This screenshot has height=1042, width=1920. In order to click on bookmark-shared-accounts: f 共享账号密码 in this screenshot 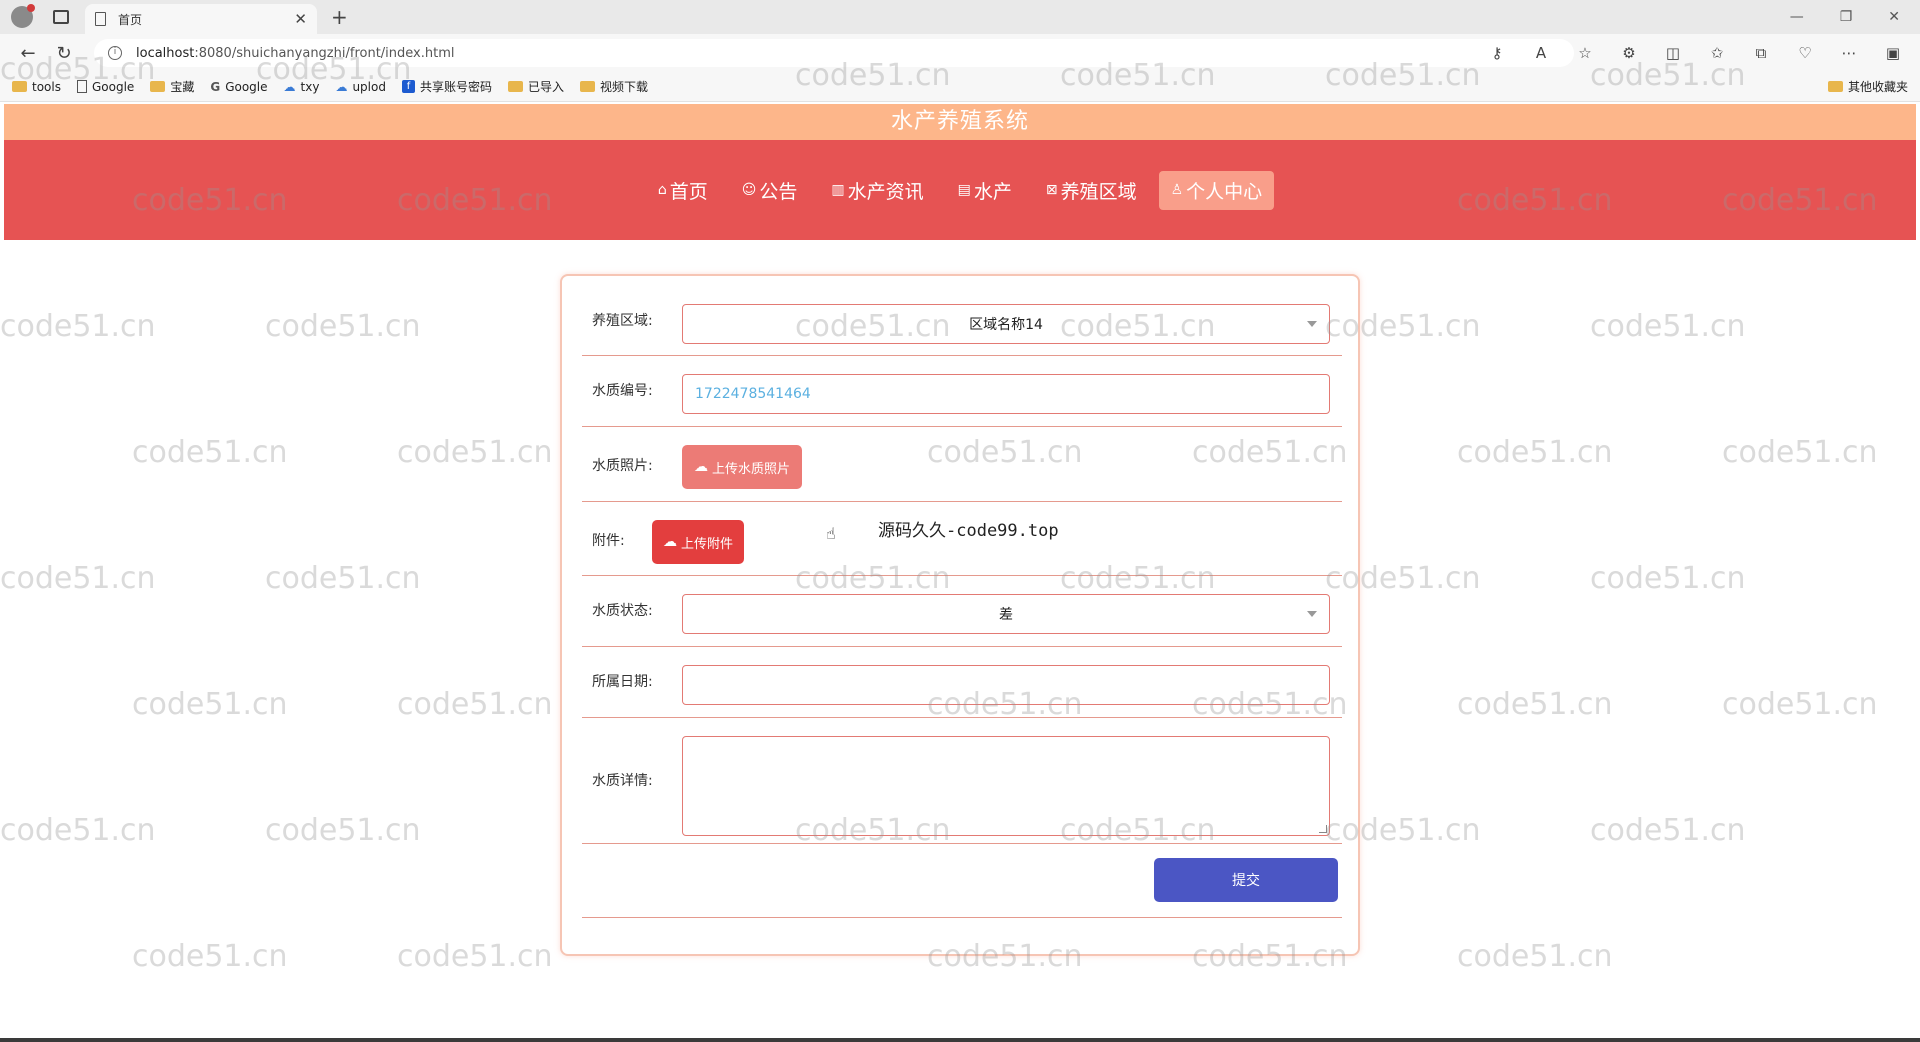, I will do `click(446, 86)`.